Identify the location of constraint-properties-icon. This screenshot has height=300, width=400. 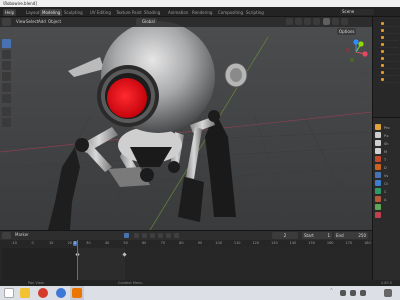
(378, 199).